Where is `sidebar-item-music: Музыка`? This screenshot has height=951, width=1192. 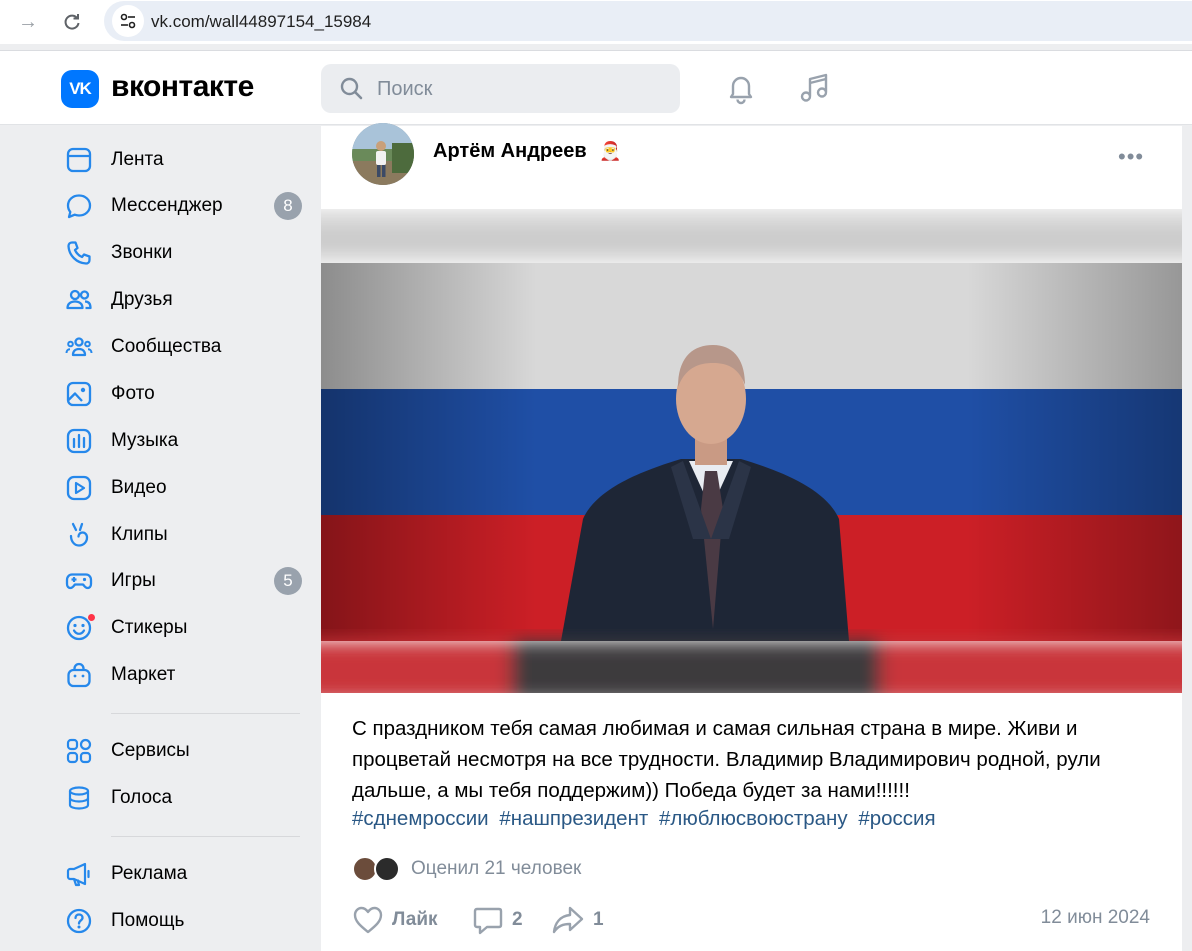
sidebar-item-music: Музыка is located at coordinates (184, 441).